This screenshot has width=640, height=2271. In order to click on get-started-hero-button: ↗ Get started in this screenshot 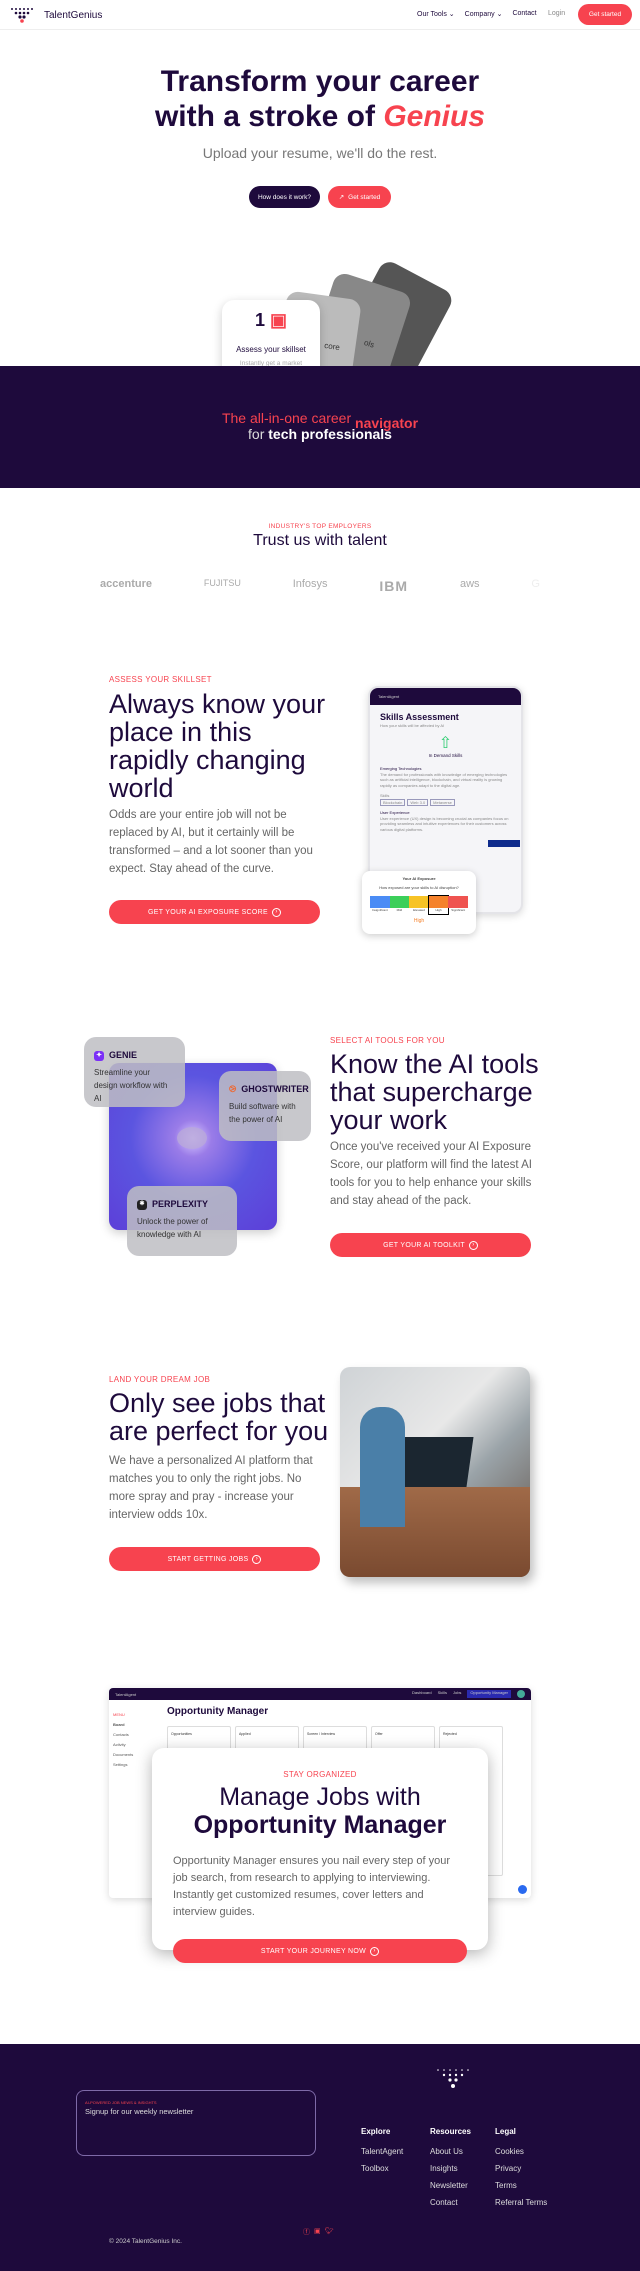, I will do `click(359, 197)`.